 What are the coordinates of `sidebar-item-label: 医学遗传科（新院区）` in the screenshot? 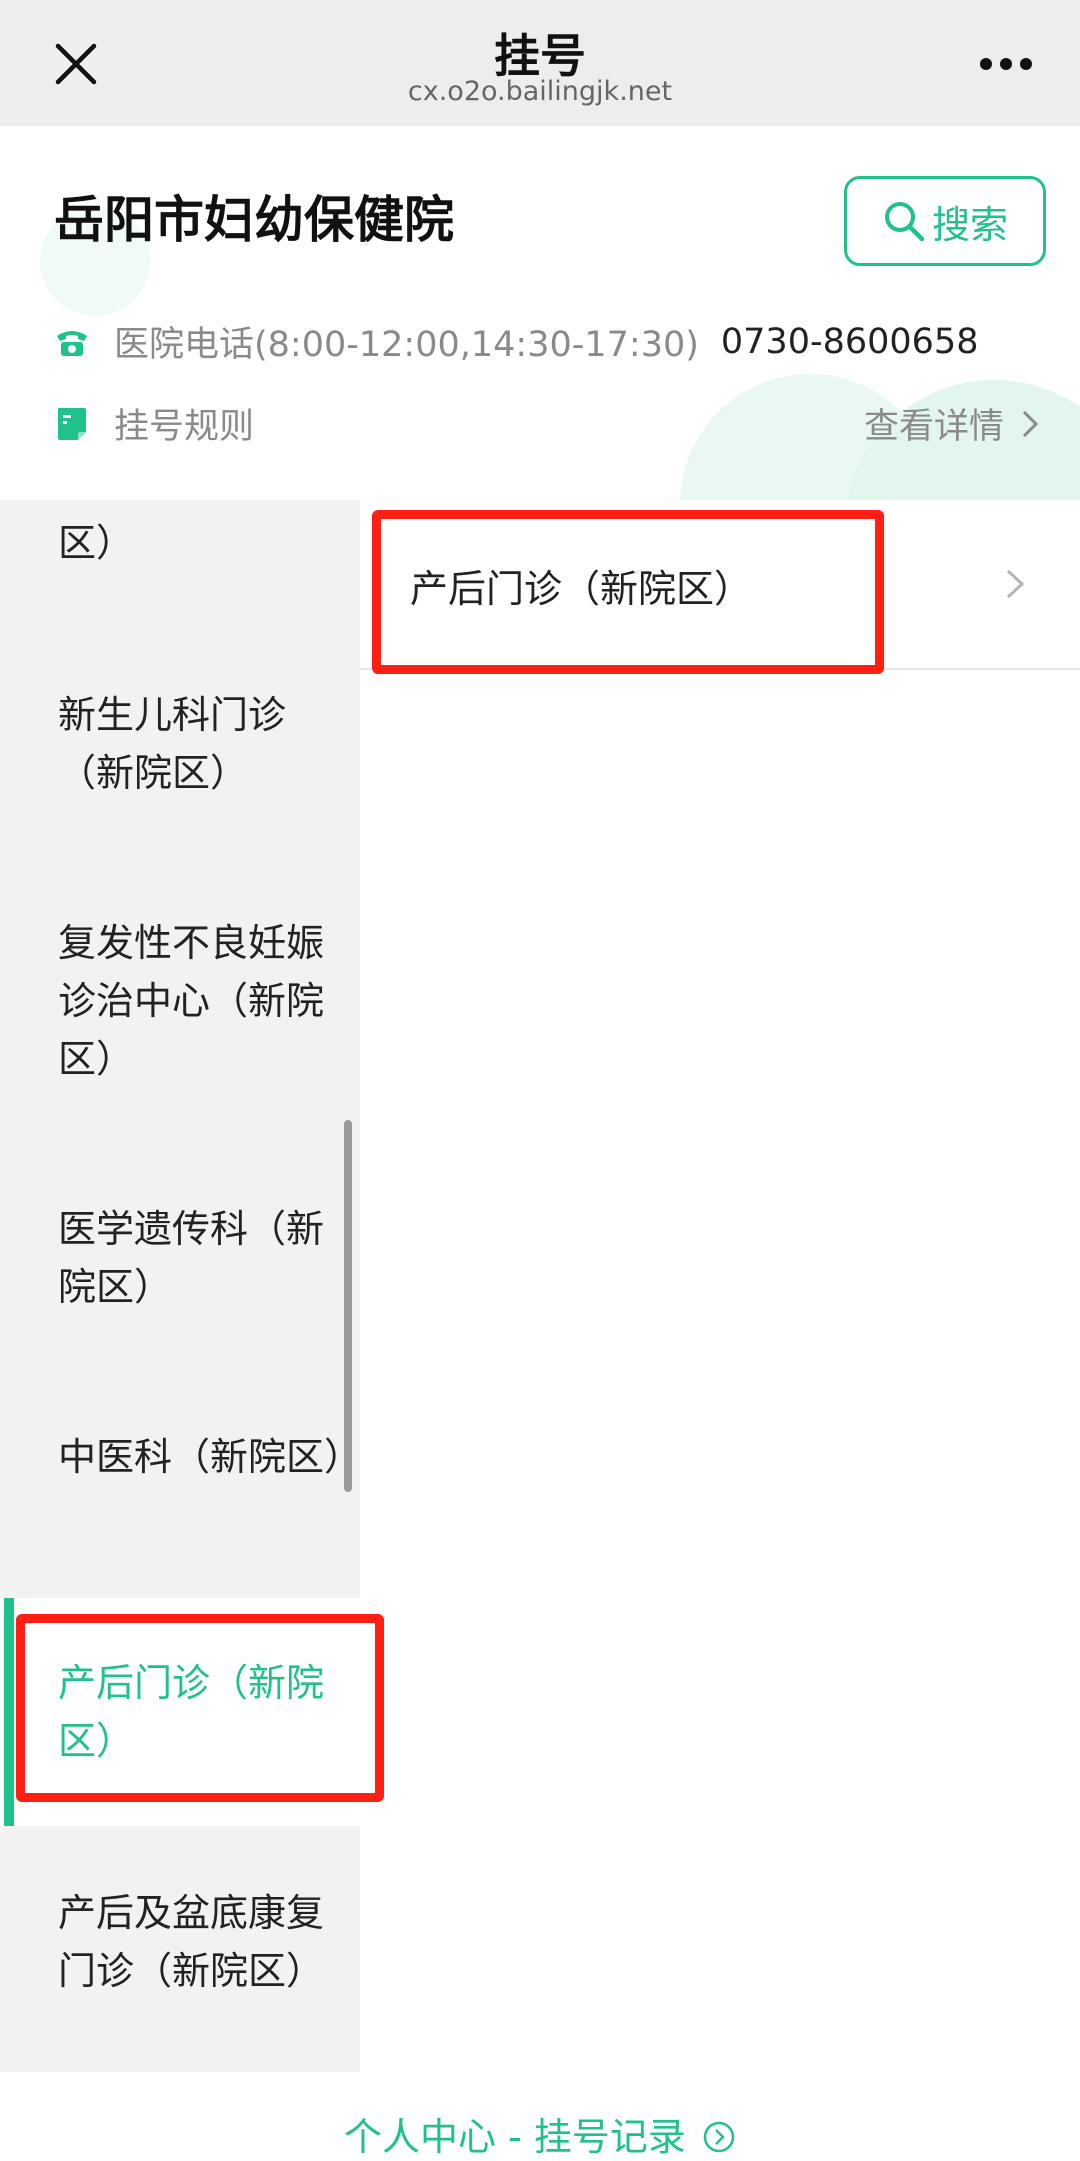 It's located at (191, 1258).